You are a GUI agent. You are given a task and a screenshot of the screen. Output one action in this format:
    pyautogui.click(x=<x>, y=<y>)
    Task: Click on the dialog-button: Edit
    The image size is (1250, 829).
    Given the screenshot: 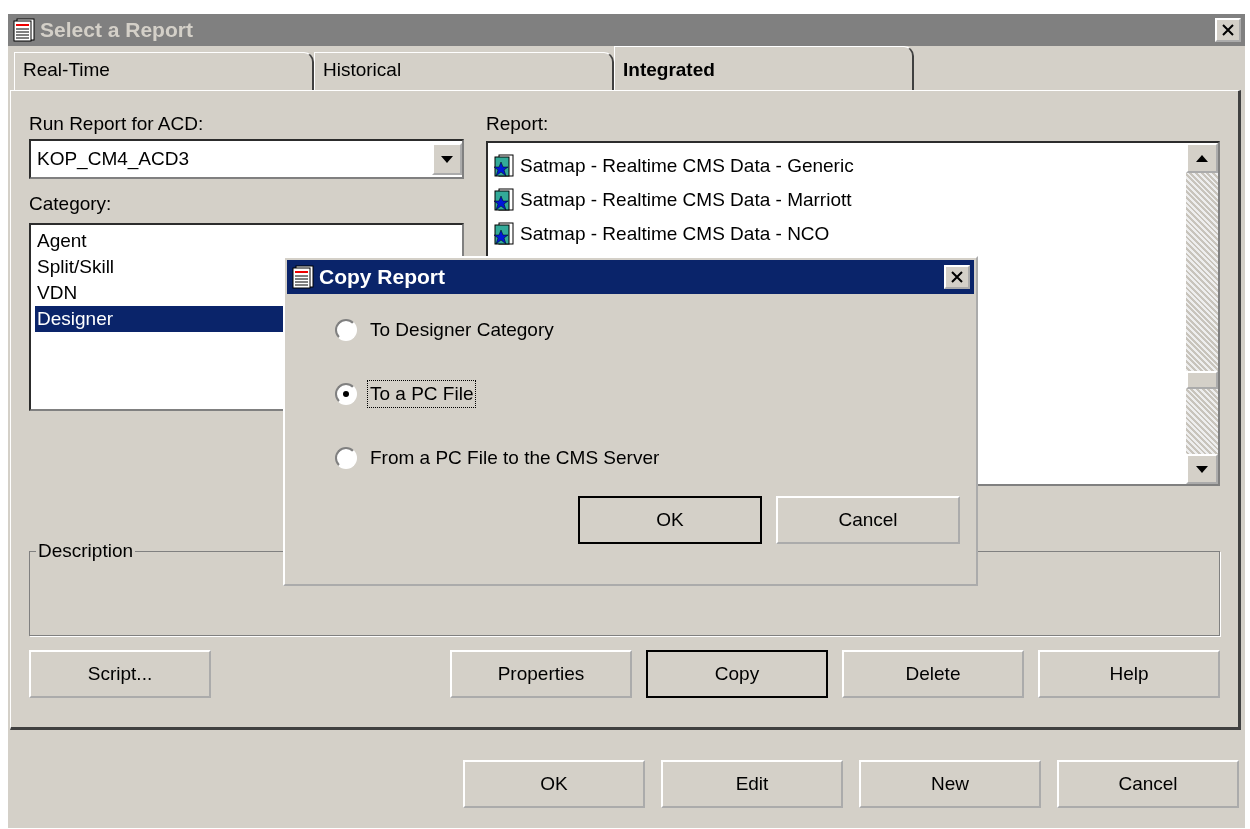 What is the action you would take?
    pyautogui.click(x=752, y=784)
    